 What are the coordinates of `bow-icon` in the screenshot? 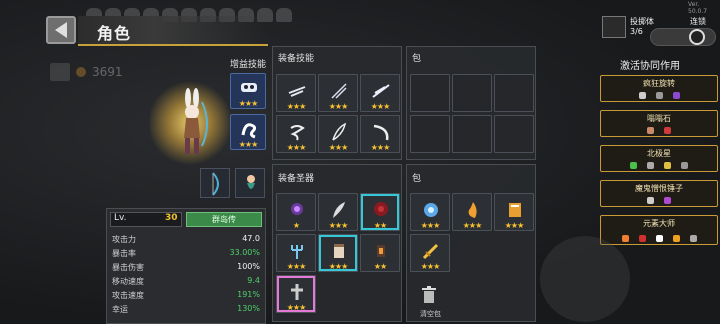 It's located at (215, 184).